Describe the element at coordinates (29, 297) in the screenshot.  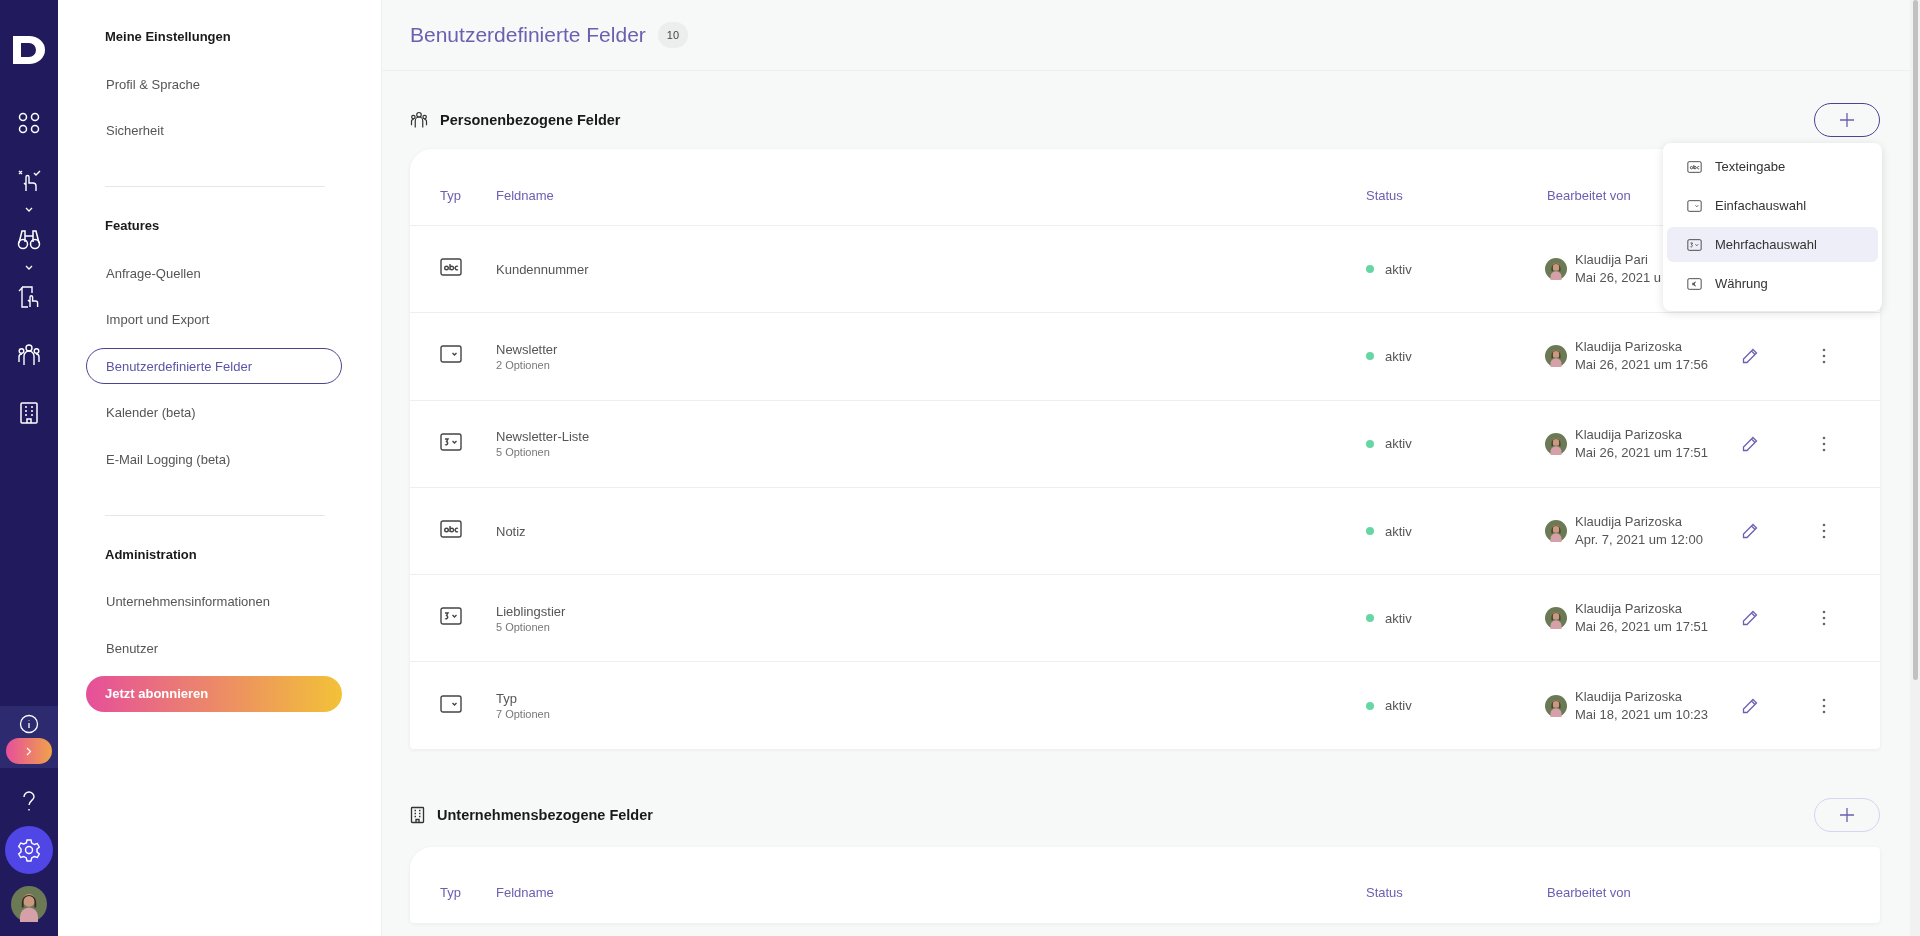
I see `document-hand-icon` at that location.